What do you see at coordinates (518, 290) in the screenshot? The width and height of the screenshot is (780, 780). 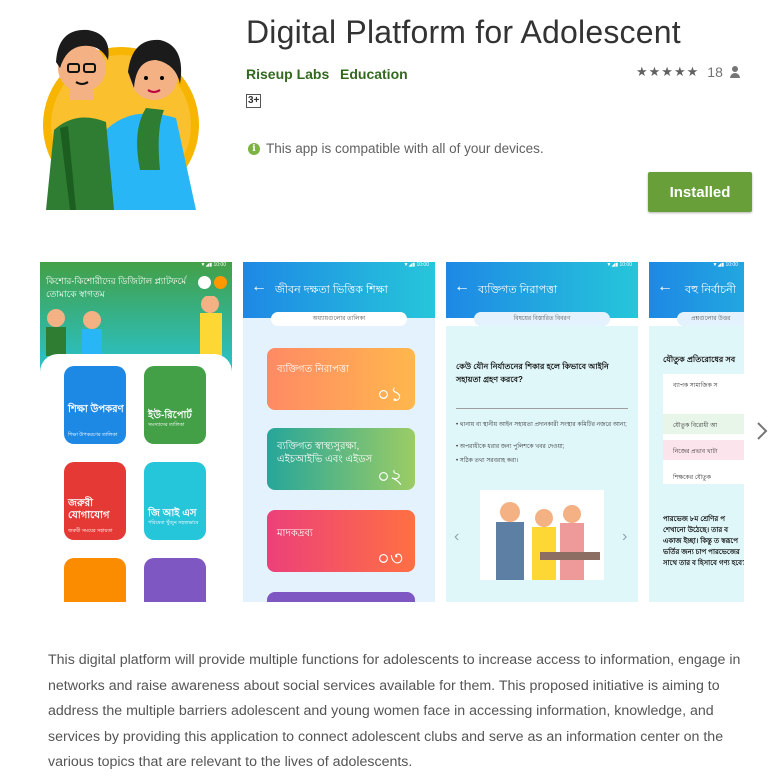 I see `screen-header: ব্যক্তিগত নিরাপত্তা` at bounding box center [518, 290].